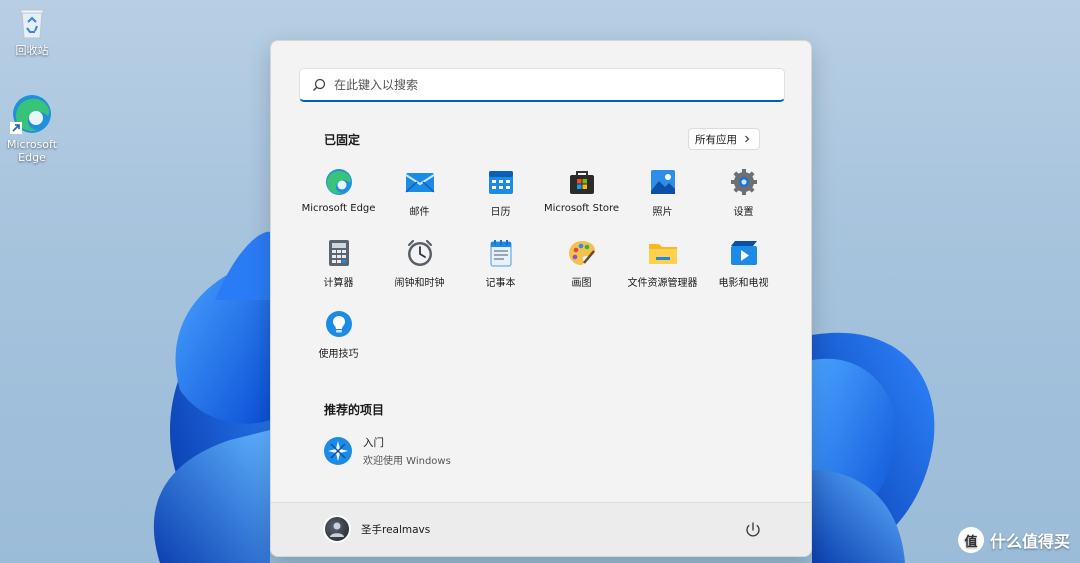 This screenshot has width=1080, height=563. I want to click on pinned-app-tips: 使用技巧, so click(338, 338).